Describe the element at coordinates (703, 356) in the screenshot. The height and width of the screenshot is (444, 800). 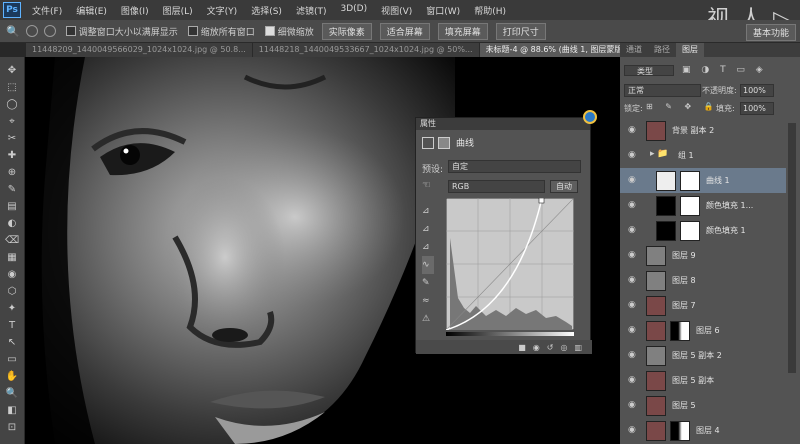
I see `layer-row: ◉ 图层 5 副本 2` at that location.